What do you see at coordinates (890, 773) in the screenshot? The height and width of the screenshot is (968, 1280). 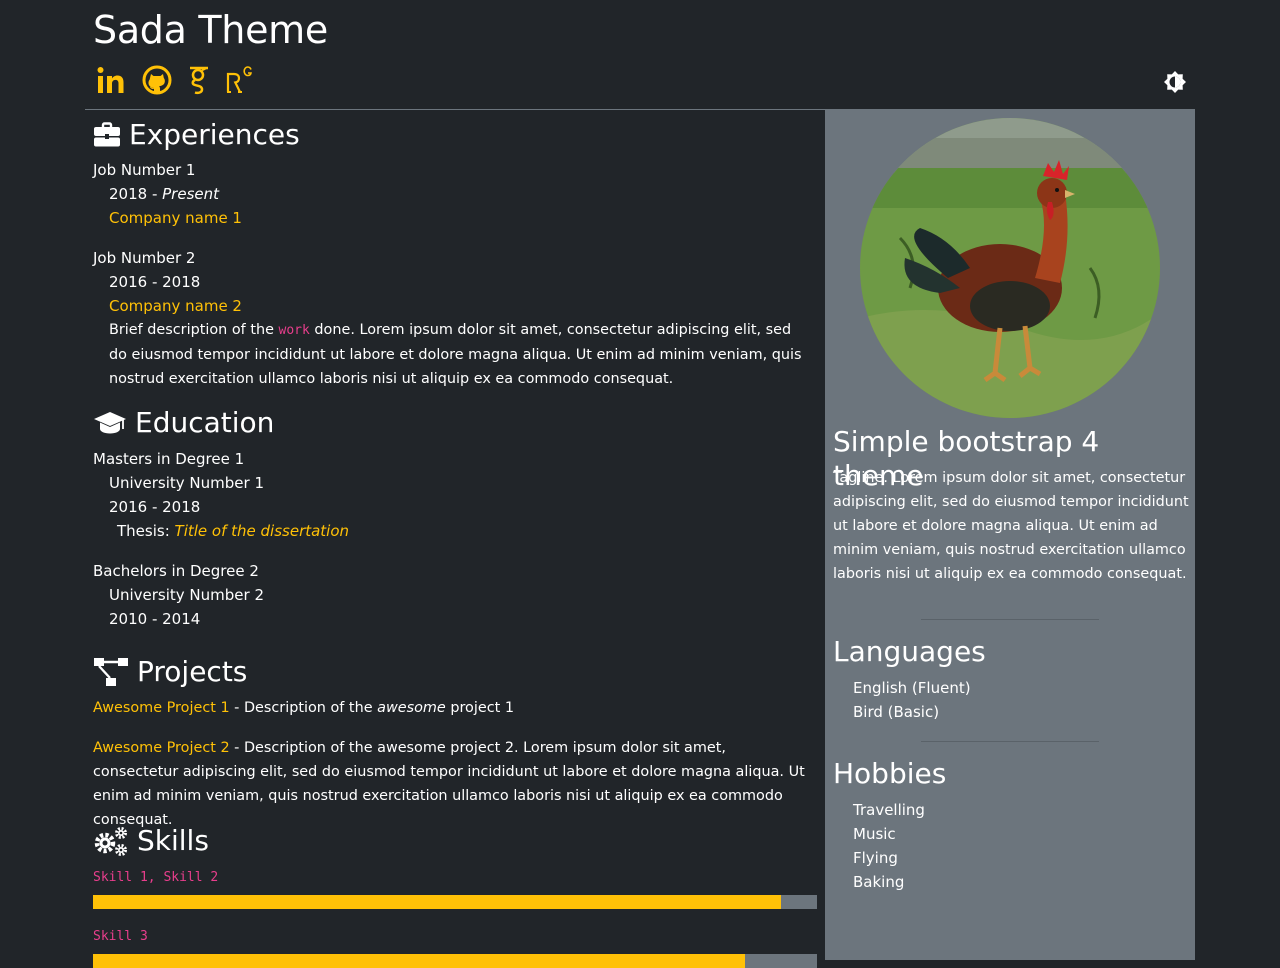 I see `hobbies-title: Hobbies` at bounding box center [890, 773].